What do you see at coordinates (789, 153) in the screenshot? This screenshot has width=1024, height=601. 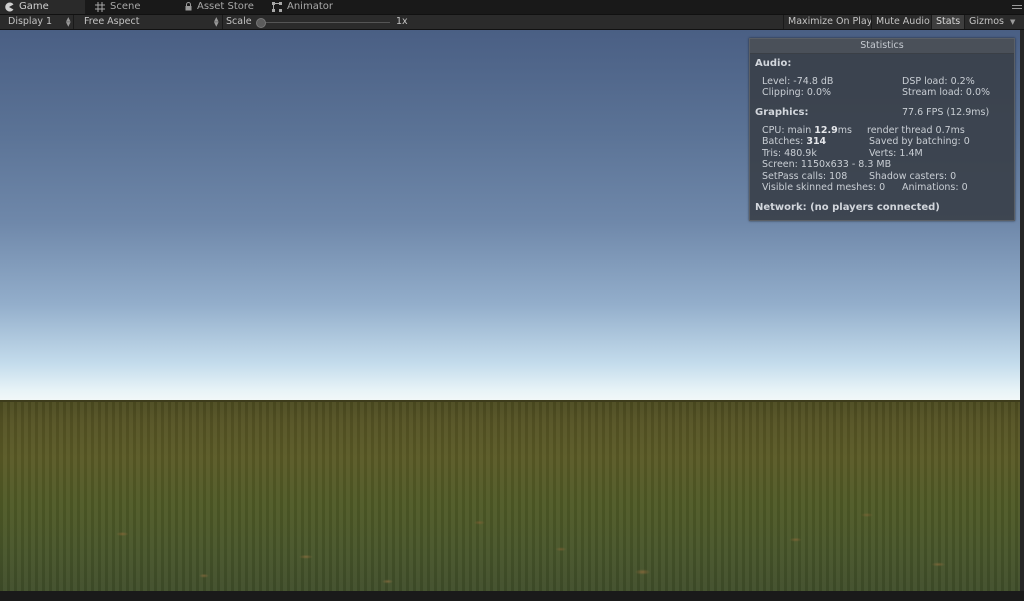 I see `tris: Tris: 480.9k` at bounding box center [789, 153].